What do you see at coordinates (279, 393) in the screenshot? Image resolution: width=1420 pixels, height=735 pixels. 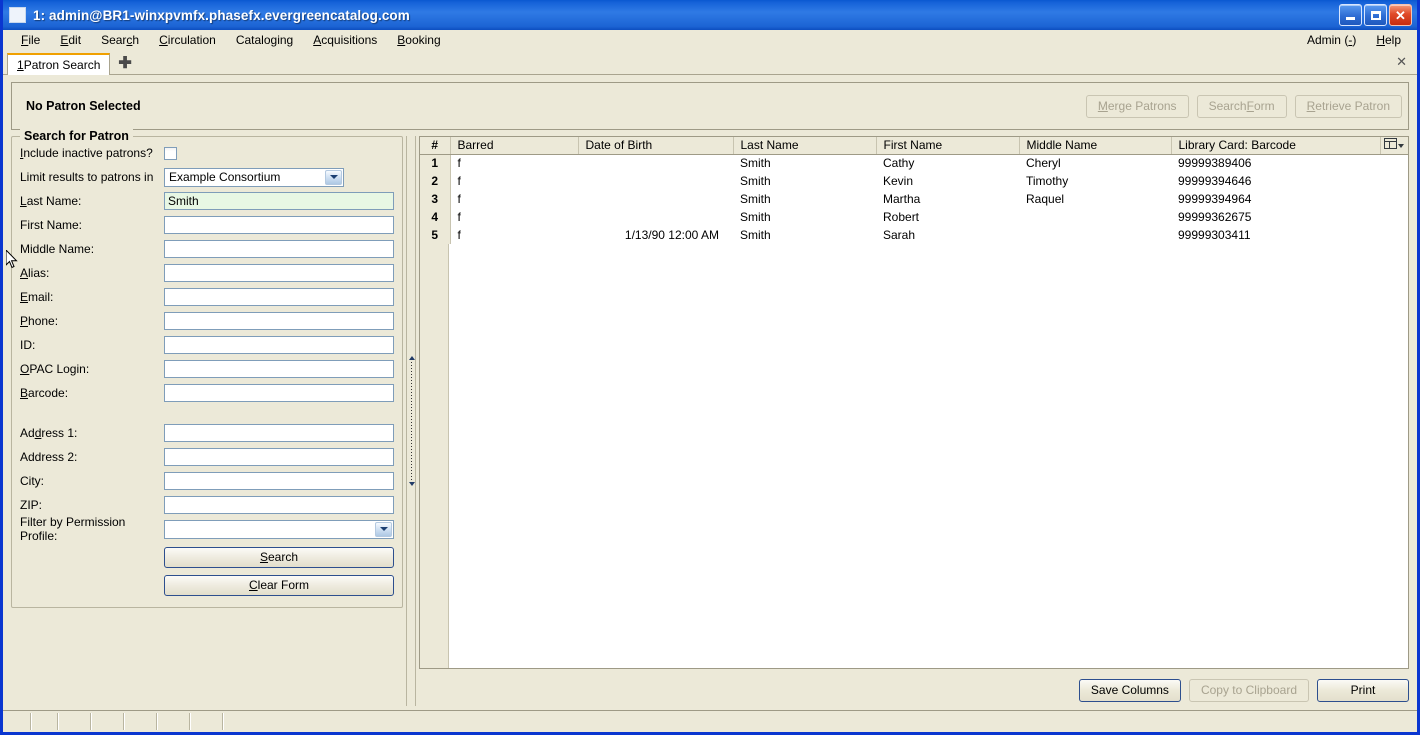 I see `barcode-input` at bounding box center [279, 393].